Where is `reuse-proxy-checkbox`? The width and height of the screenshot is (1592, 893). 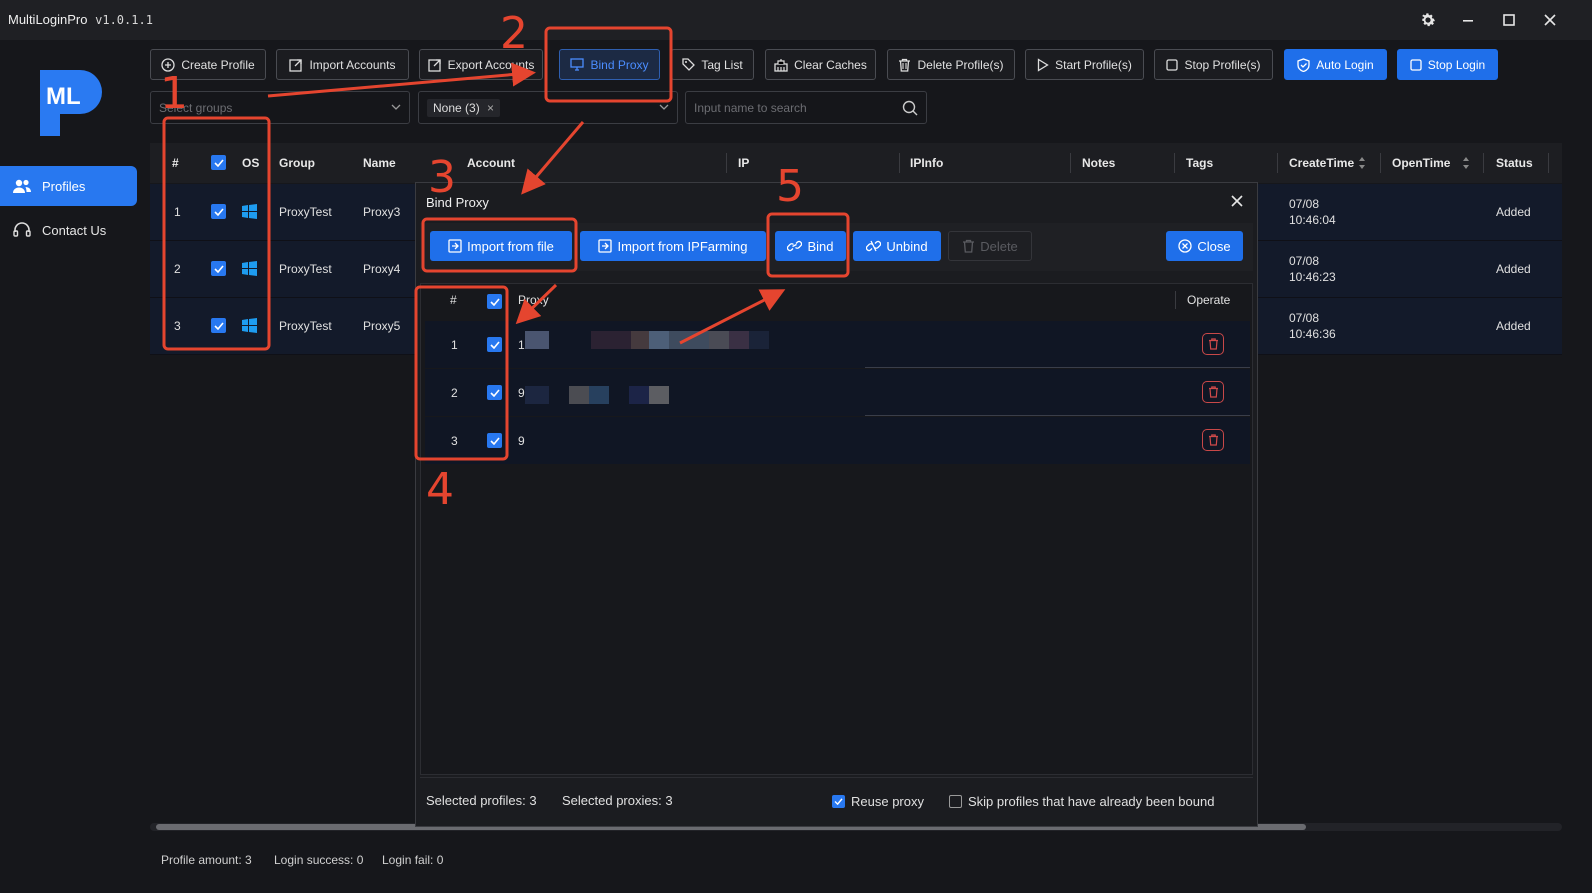
reuse-proxy-checkbox is located at coordinates (838, 801).